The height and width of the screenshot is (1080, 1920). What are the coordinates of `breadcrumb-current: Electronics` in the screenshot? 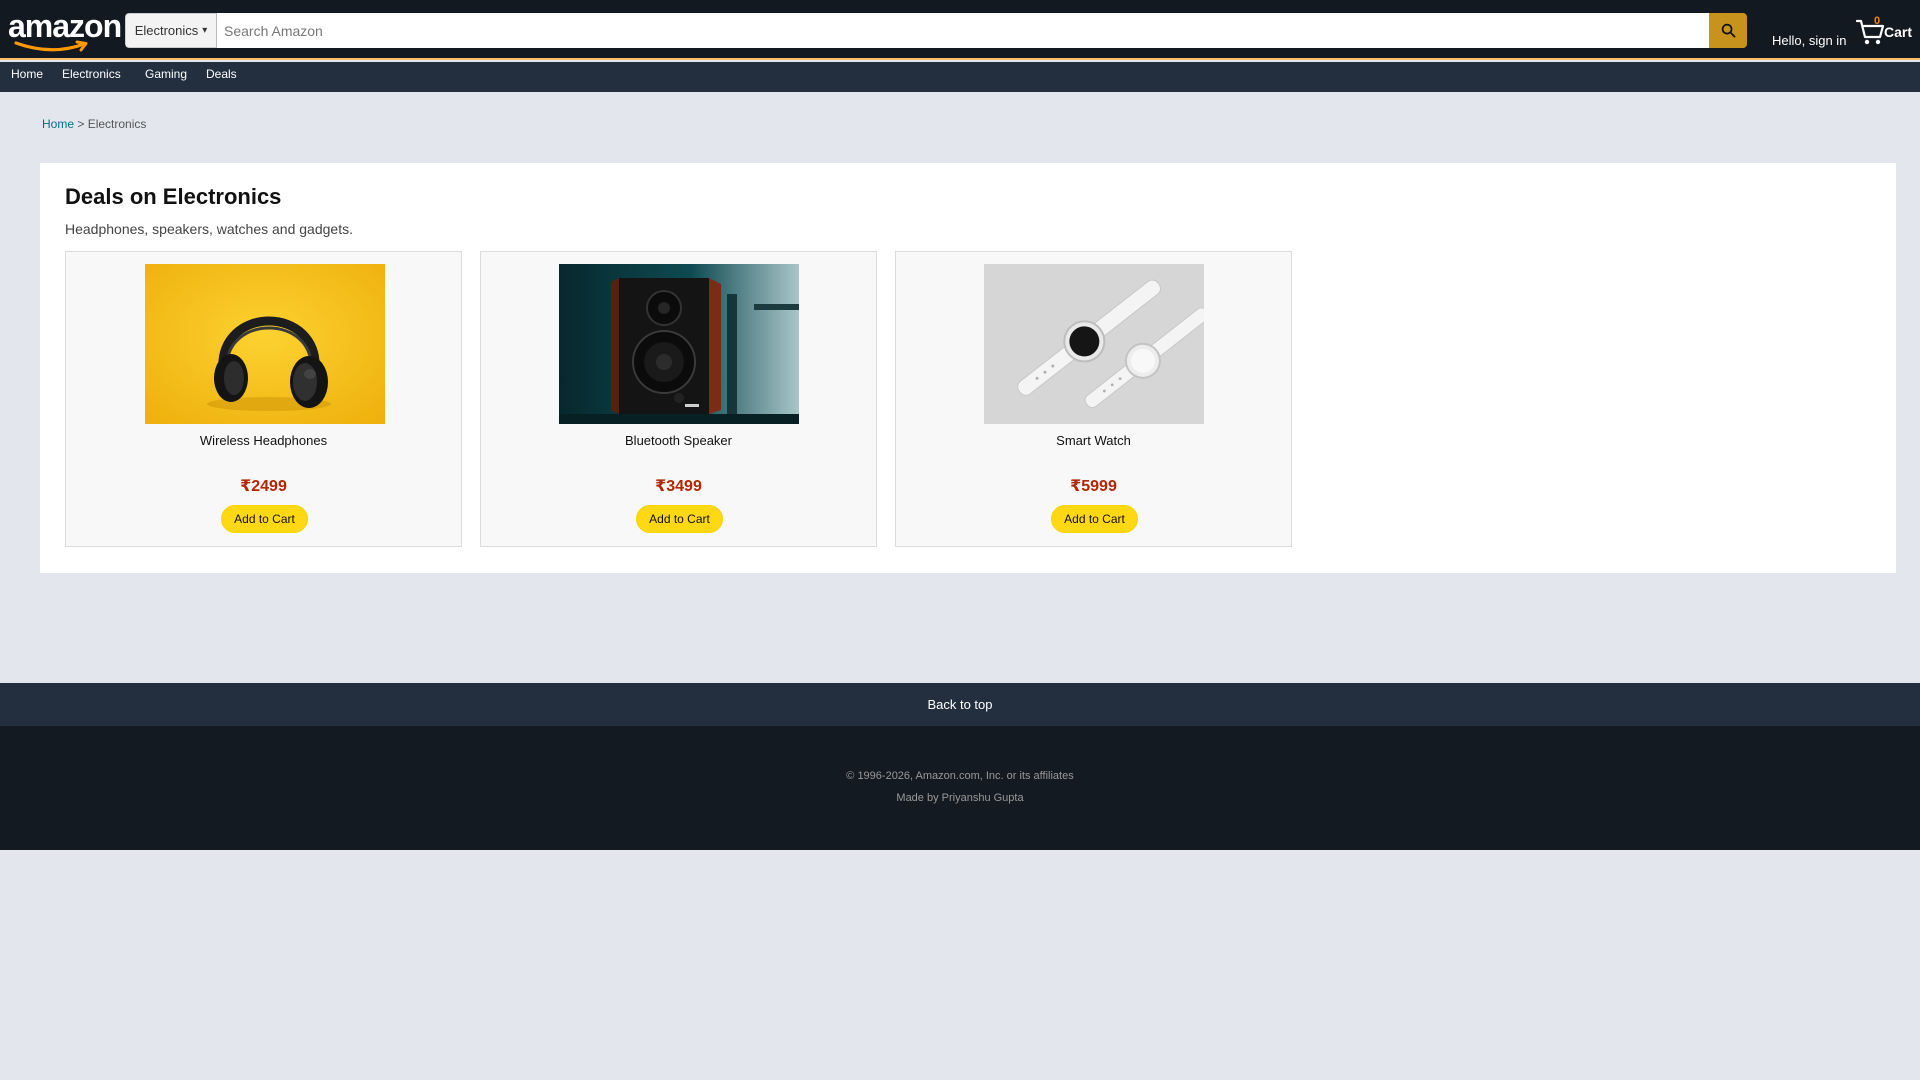 It's located at (117, 124).